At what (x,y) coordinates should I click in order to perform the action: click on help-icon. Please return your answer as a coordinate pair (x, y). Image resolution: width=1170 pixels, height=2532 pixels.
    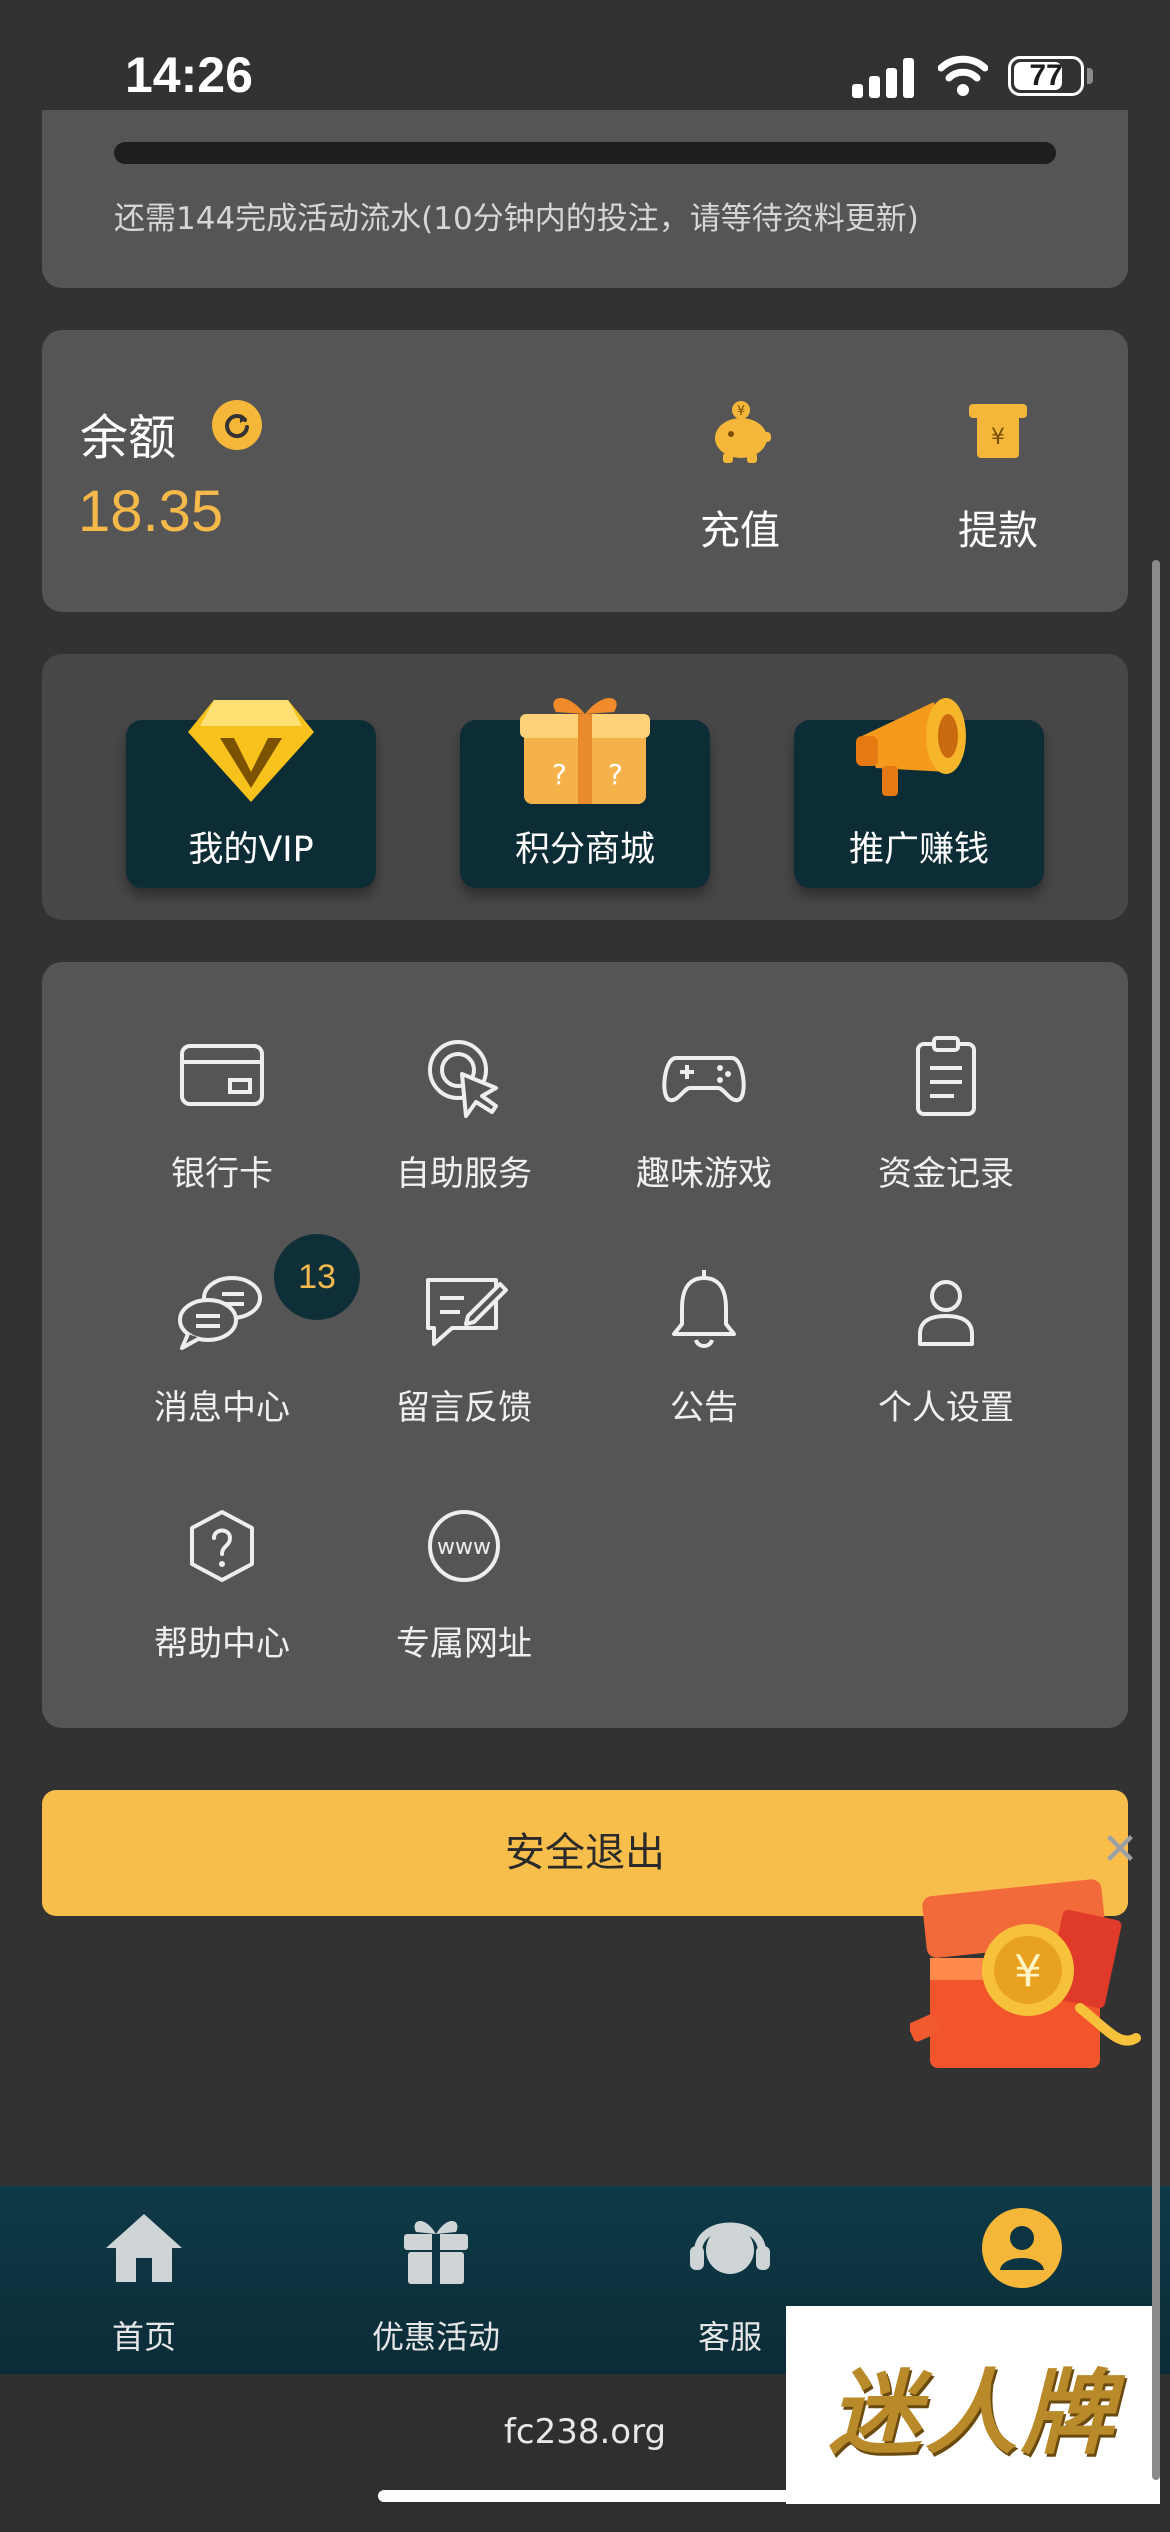
    Looking at the image, I should click on (222, 1546).